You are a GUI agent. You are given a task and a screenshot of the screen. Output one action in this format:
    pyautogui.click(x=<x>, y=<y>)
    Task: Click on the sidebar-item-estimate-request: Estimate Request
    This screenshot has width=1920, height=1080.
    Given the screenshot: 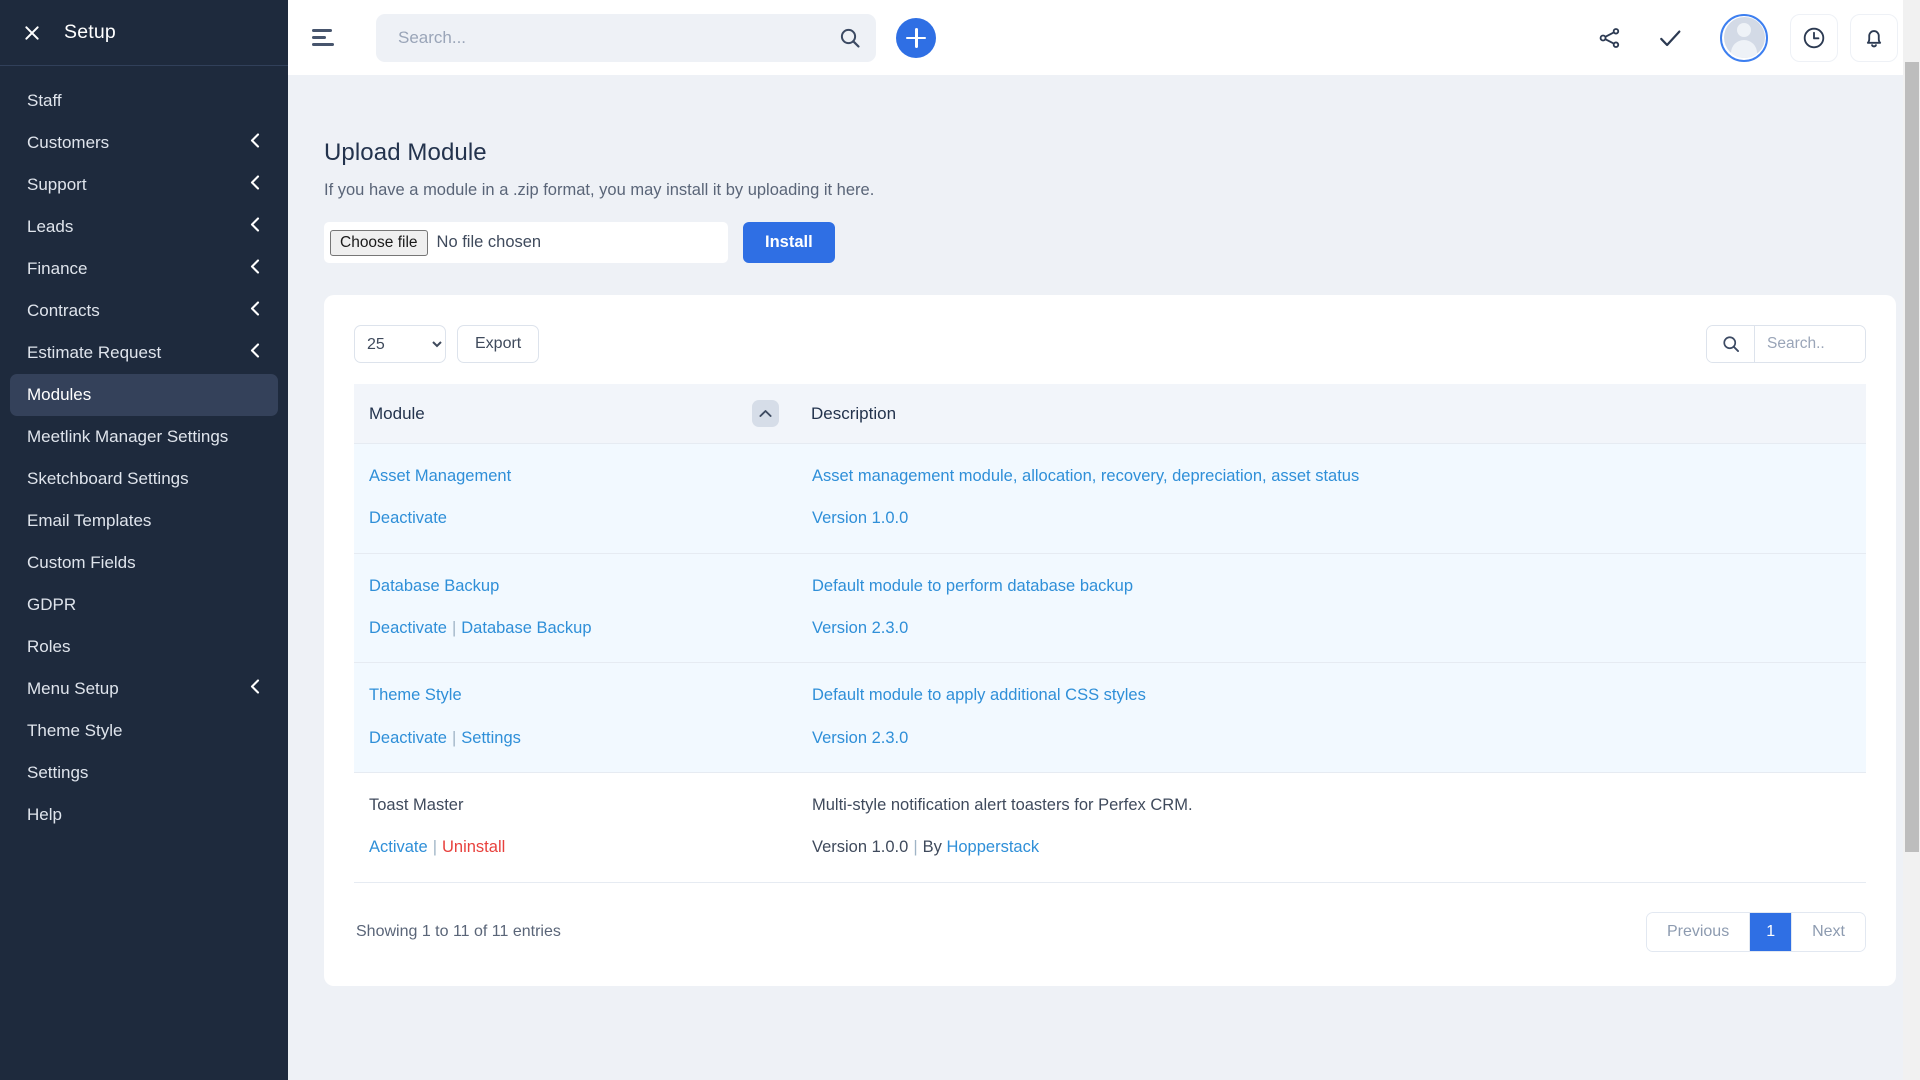 What is the action you would take?
    pyautogui.click(x=144, y=353)
    